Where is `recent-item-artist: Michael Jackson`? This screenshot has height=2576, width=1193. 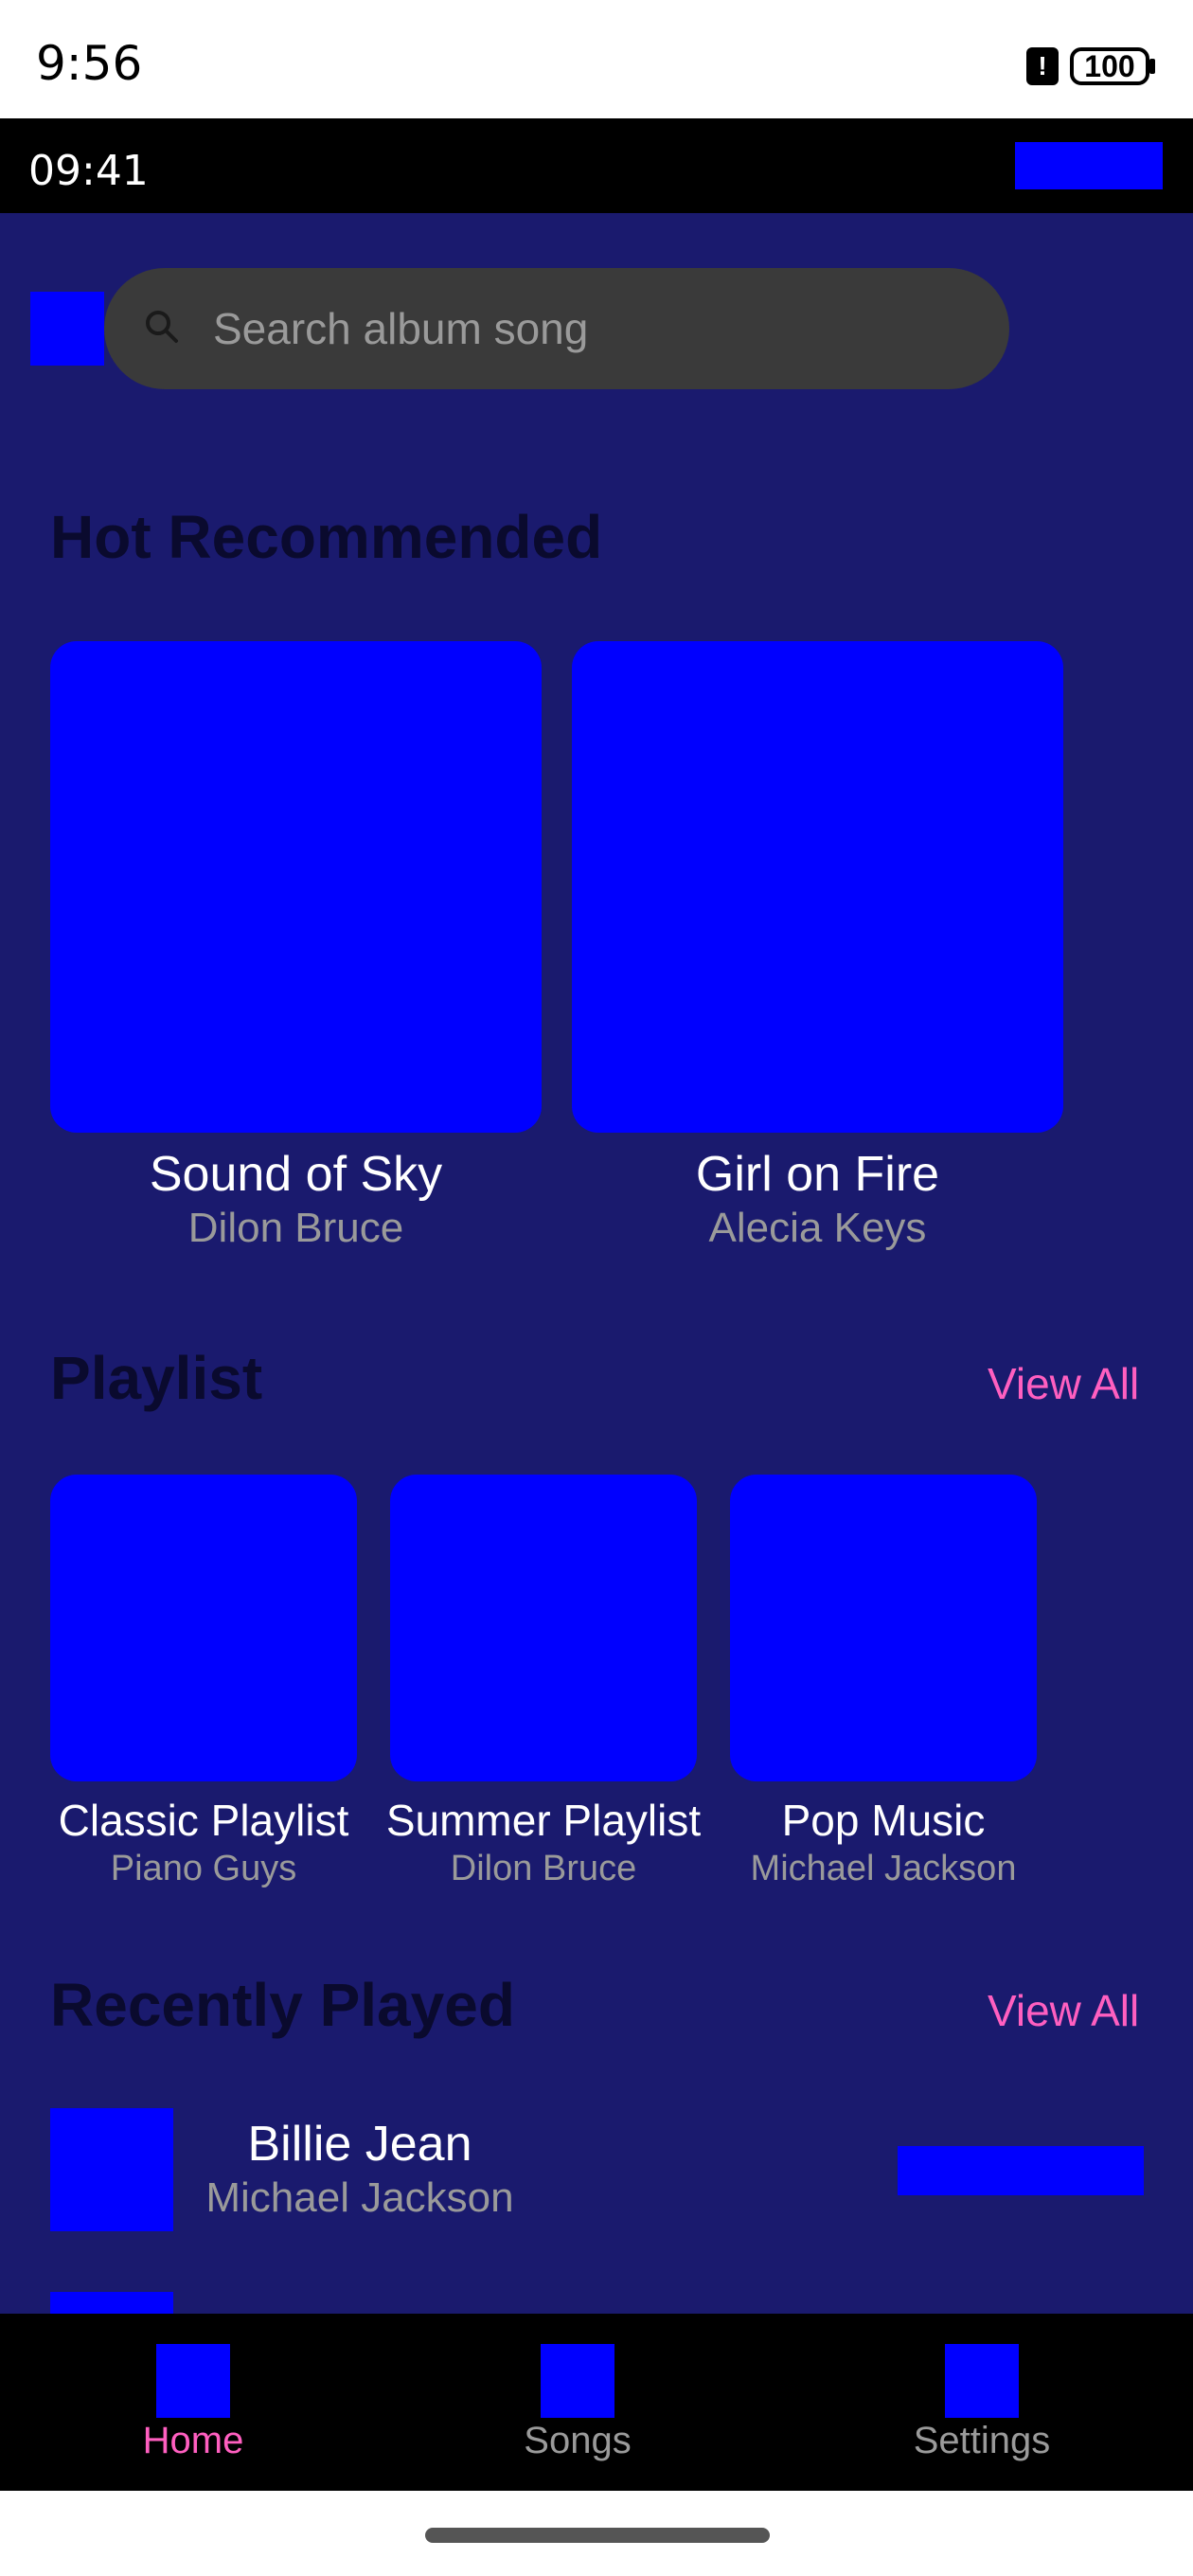 recent-item-artist: Michael Jackson is located at coordinates (359, 2197).